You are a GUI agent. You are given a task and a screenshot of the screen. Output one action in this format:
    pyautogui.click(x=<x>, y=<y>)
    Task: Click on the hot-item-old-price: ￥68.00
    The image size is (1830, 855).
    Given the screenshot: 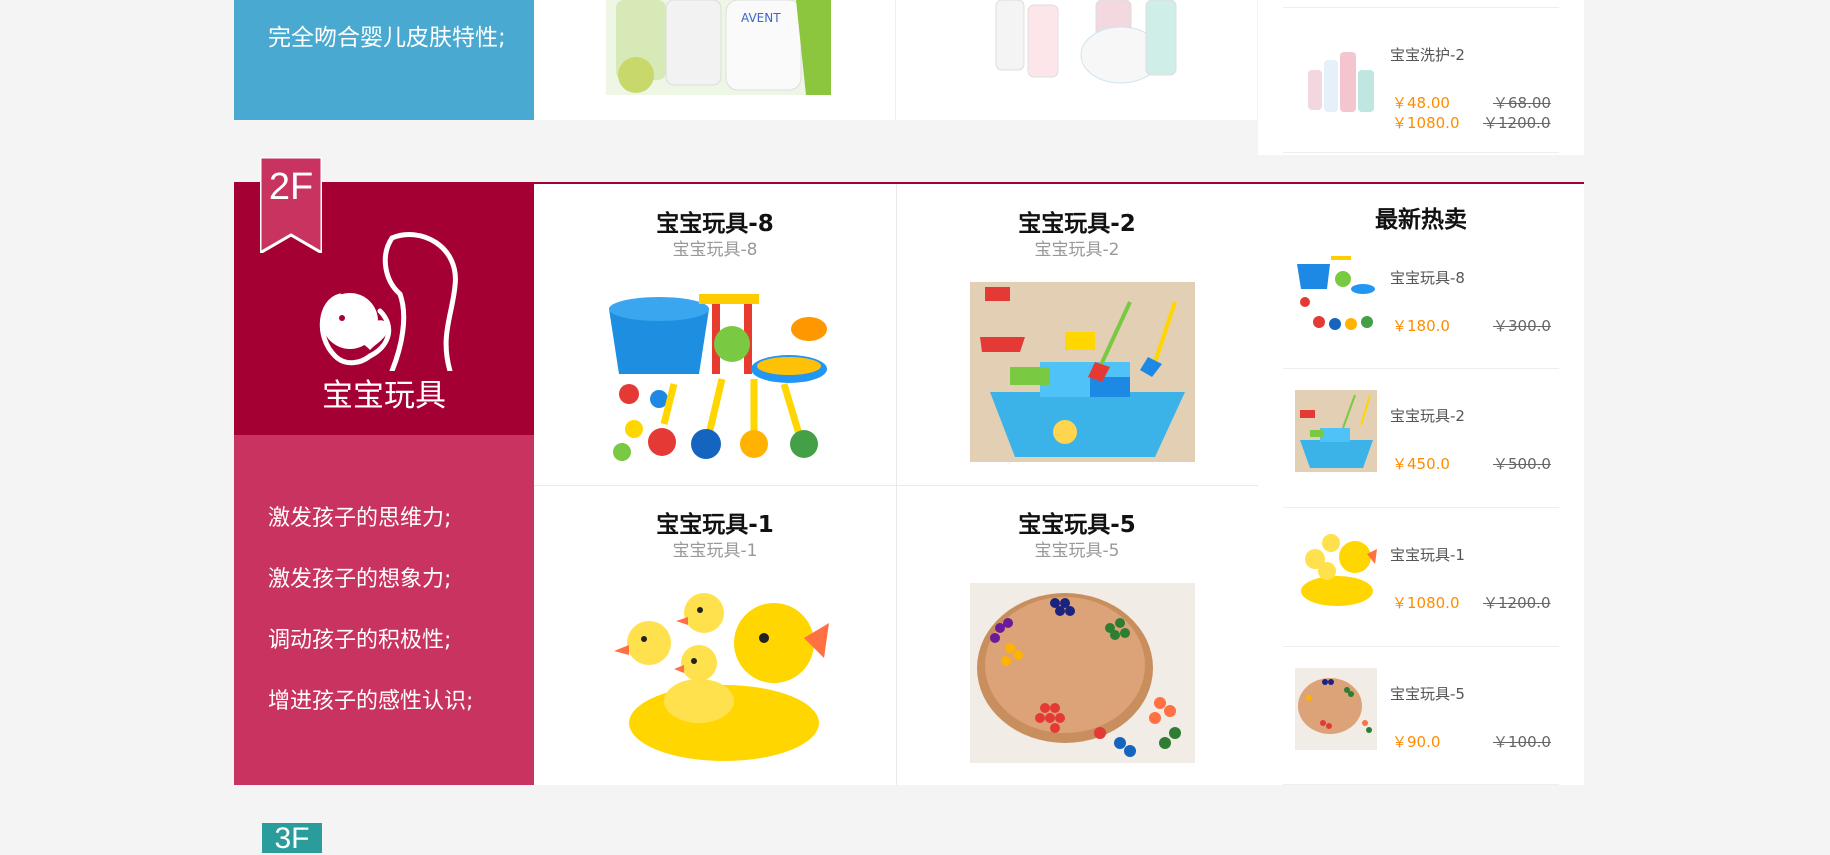 What is the action you would take?
    pyautogui.click(x=1522, y=103)
    